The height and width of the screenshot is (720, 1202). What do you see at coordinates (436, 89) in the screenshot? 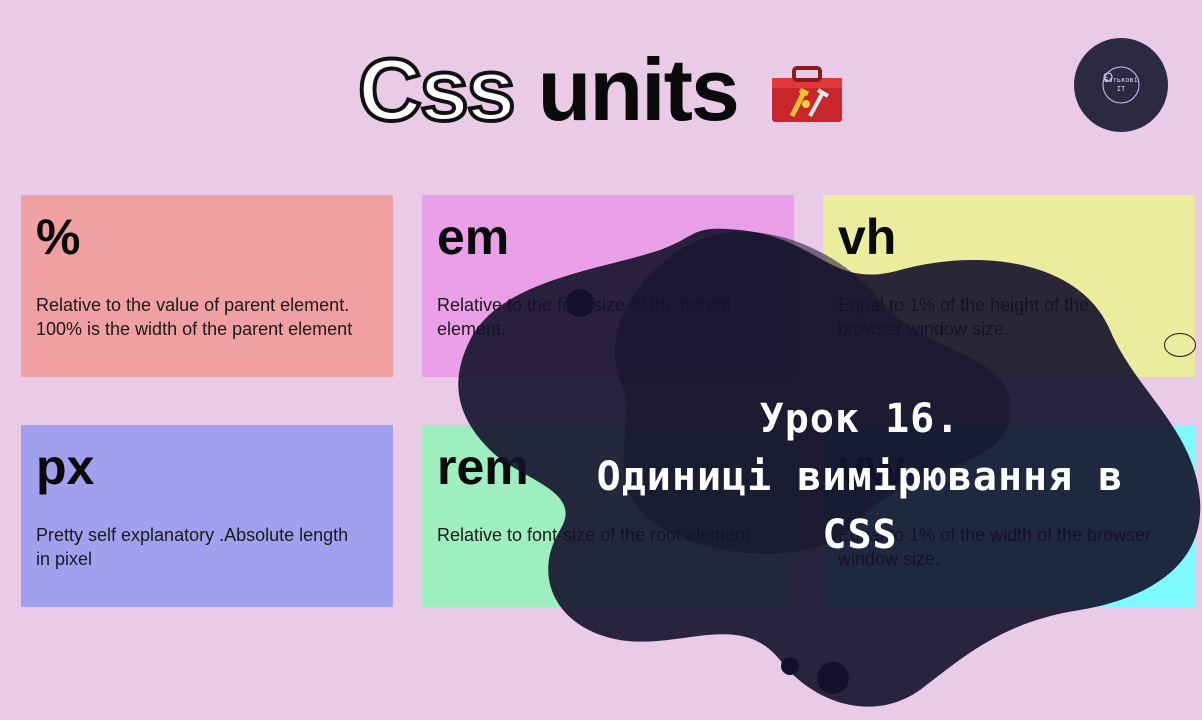
I see `title-css-outline: Css` at bounding box center [436, 89].